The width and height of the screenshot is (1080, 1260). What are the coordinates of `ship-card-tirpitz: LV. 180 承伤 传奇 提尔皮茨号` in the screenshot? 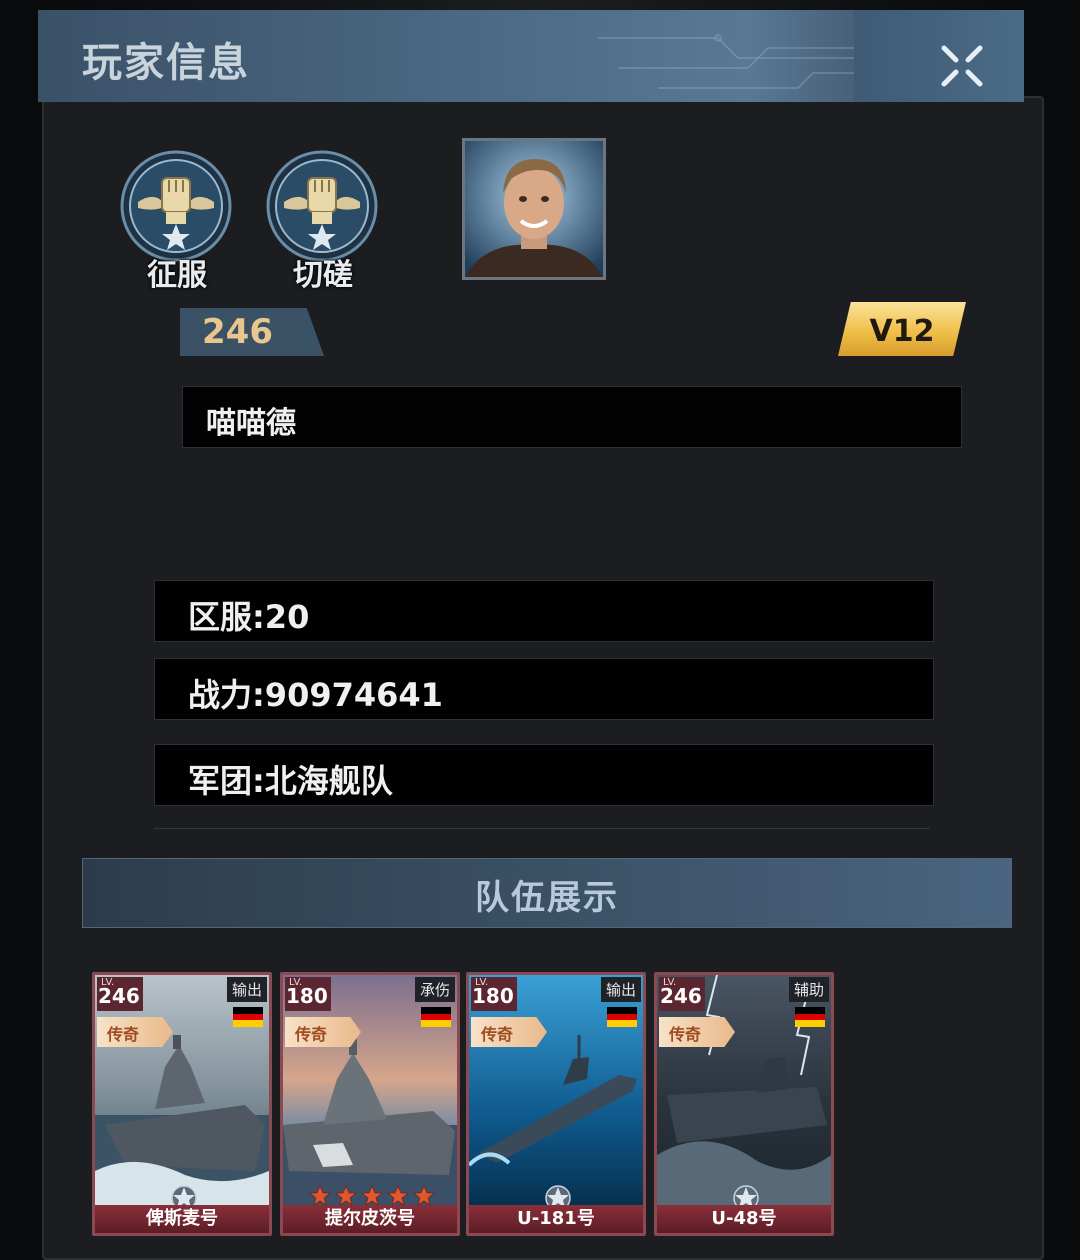 It's located at (370, 1104).